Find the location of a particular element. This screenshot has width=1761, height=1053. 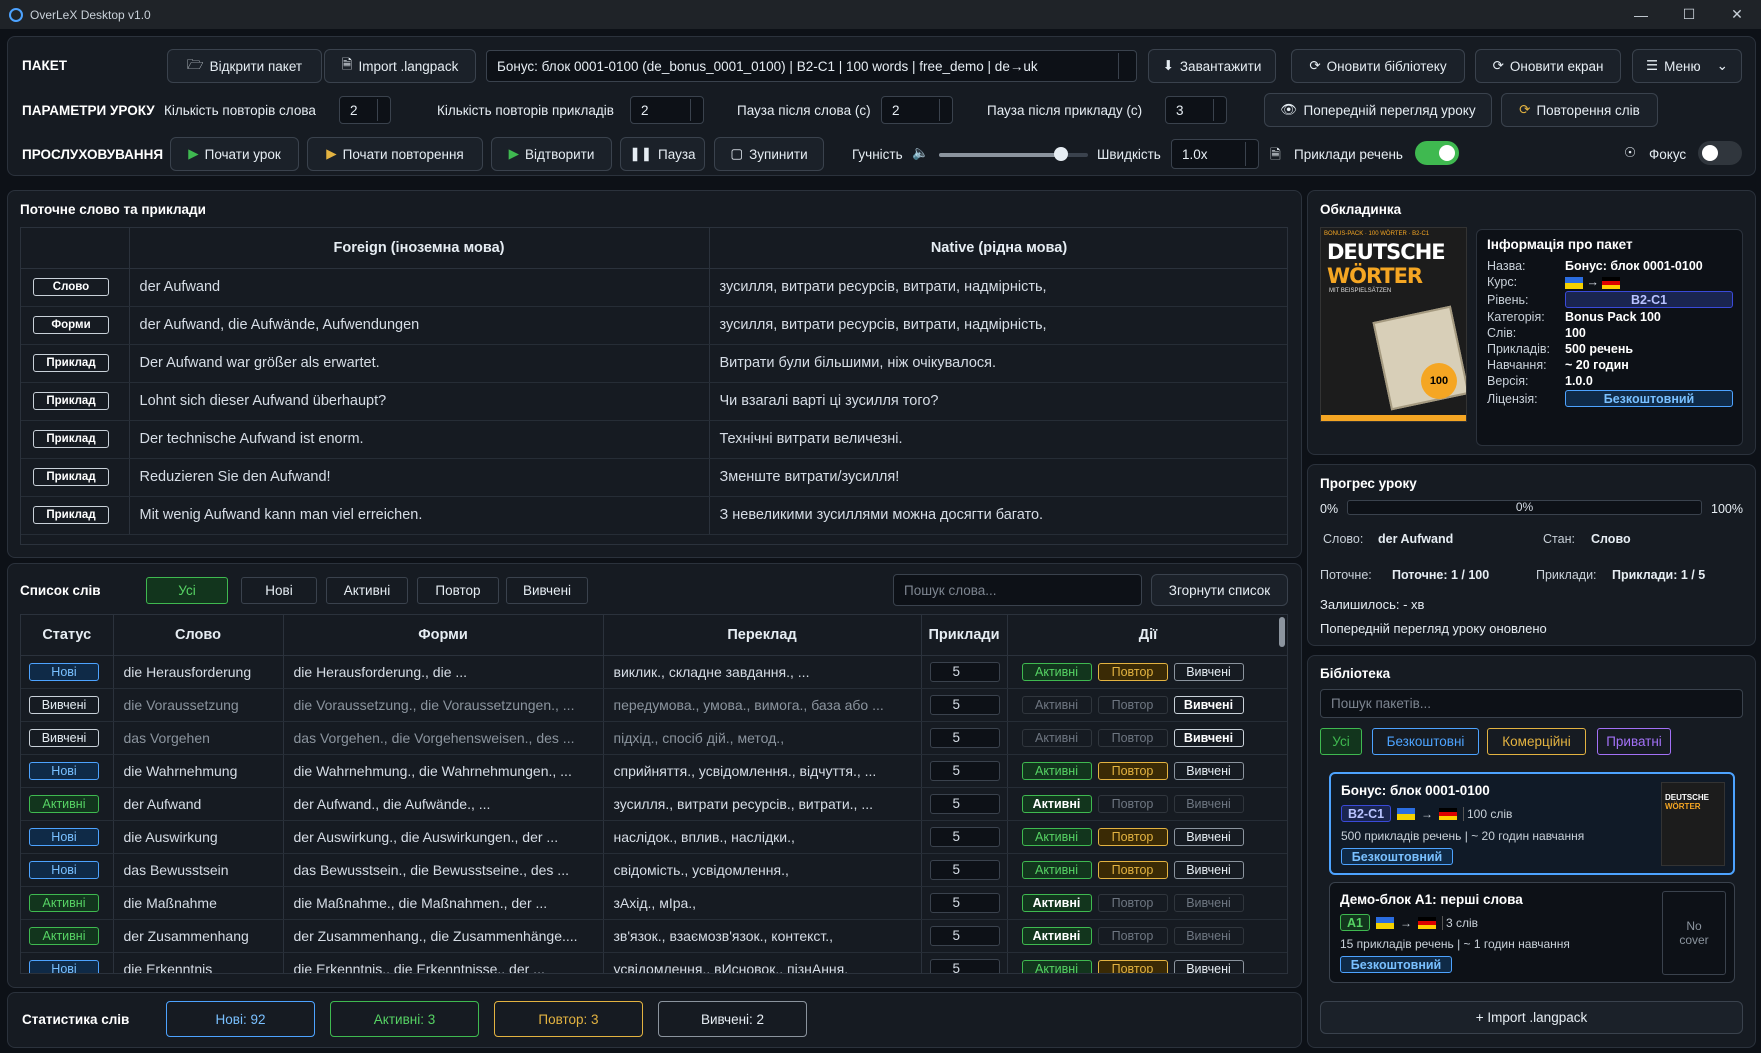

info-name-value: Бонус: блок 0001-0100 is located at coordinates (1634, 266).